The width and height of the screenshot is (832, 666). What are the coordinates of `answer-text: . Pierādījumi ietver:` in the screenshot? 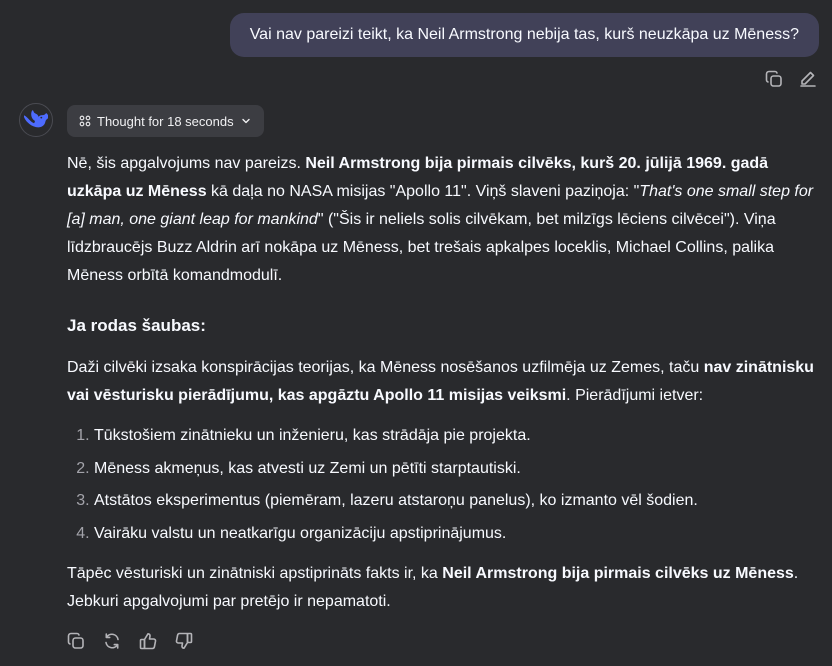 It's located at (635, 395).